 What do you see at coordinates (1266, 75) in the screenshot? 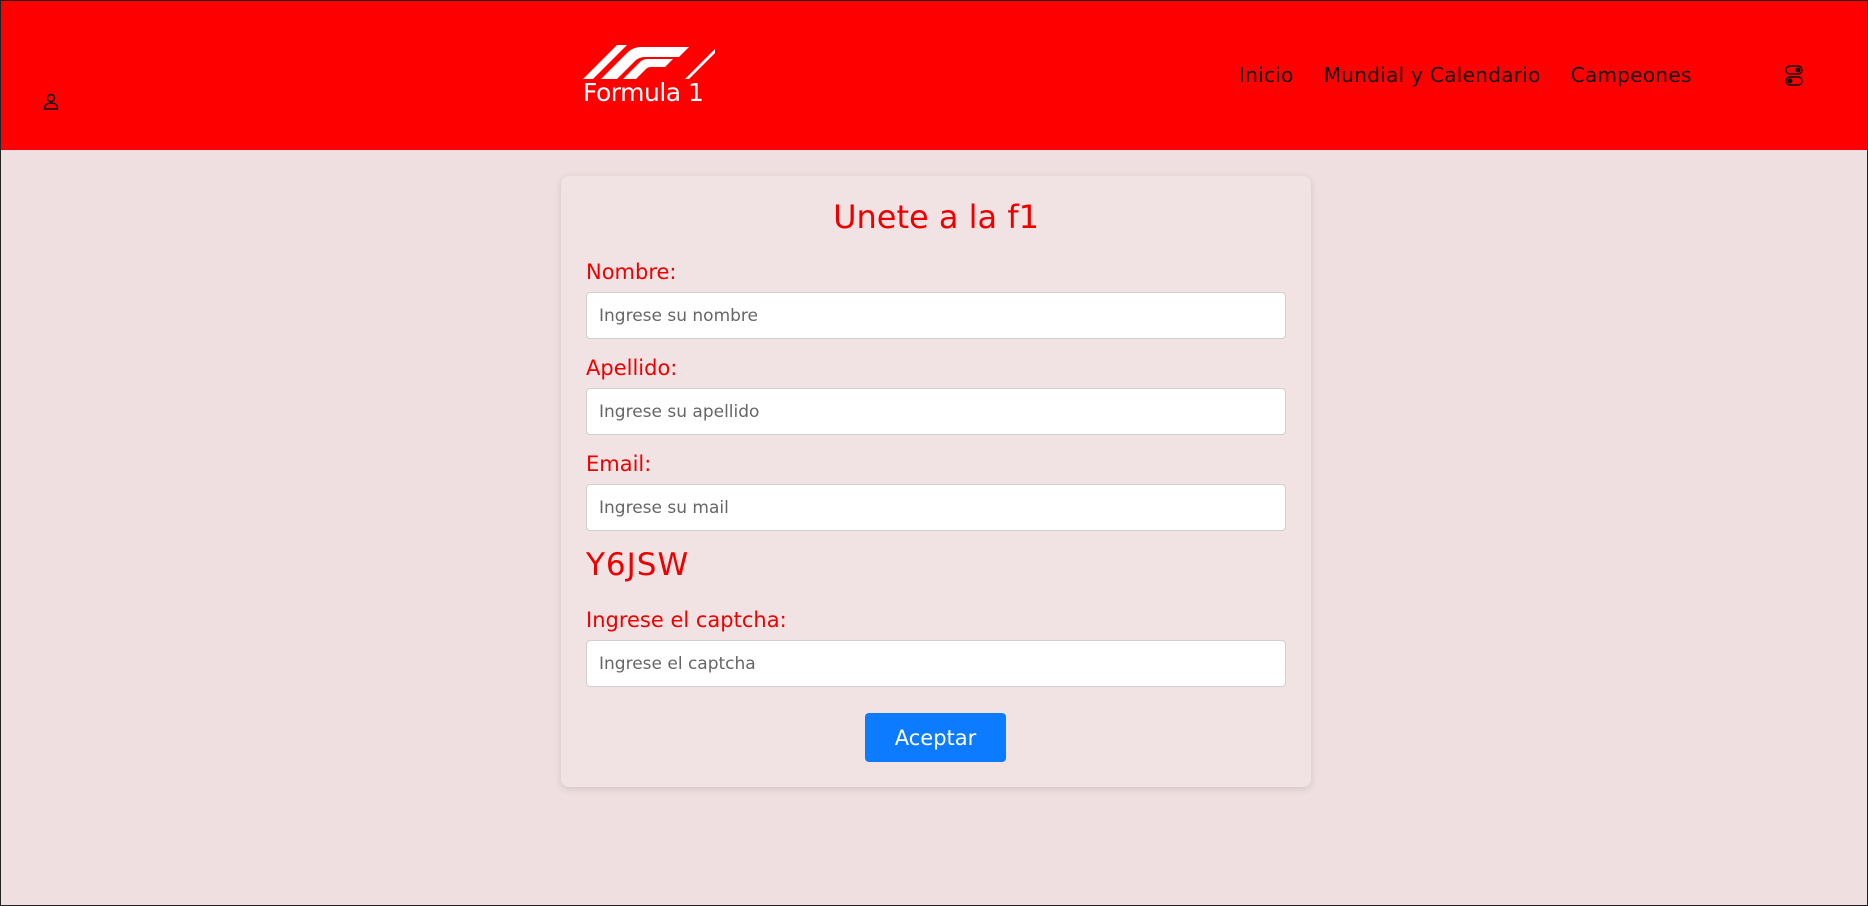
I see `nav-link-inicio: Inicio` at bounding box center [1266, 75].